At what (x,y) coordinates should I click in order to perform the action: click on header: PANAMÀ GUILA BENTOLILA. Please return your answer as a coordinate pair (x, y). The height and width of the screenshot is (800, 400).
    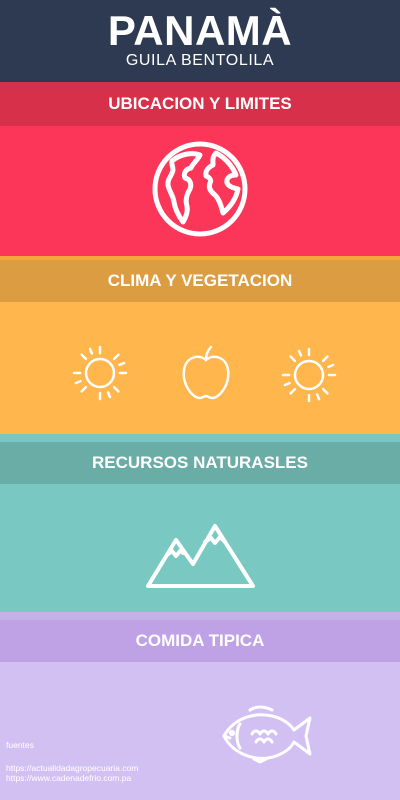
    Looking at the image, I should click on (200, 41).